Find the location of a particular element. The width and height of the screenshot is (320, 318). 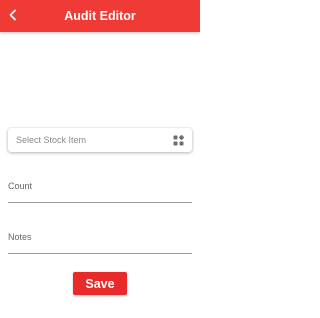

app-bar: Audit Editor is located at coordinates (100, 16).